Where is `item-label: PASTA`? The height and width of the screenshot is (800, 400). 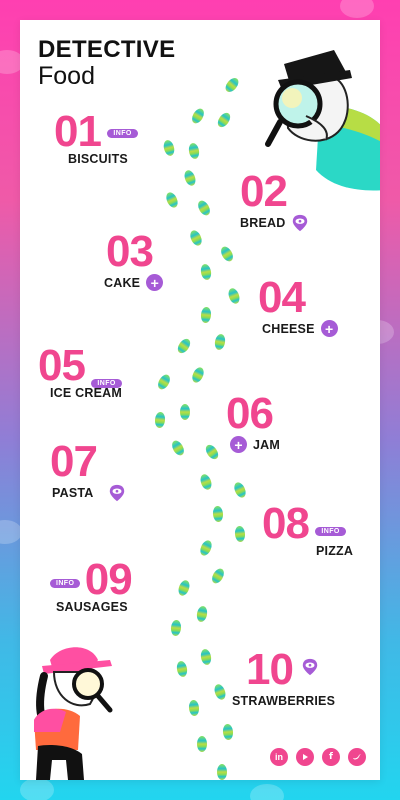 item-label: PASTA is located at coordinates (73, 493).